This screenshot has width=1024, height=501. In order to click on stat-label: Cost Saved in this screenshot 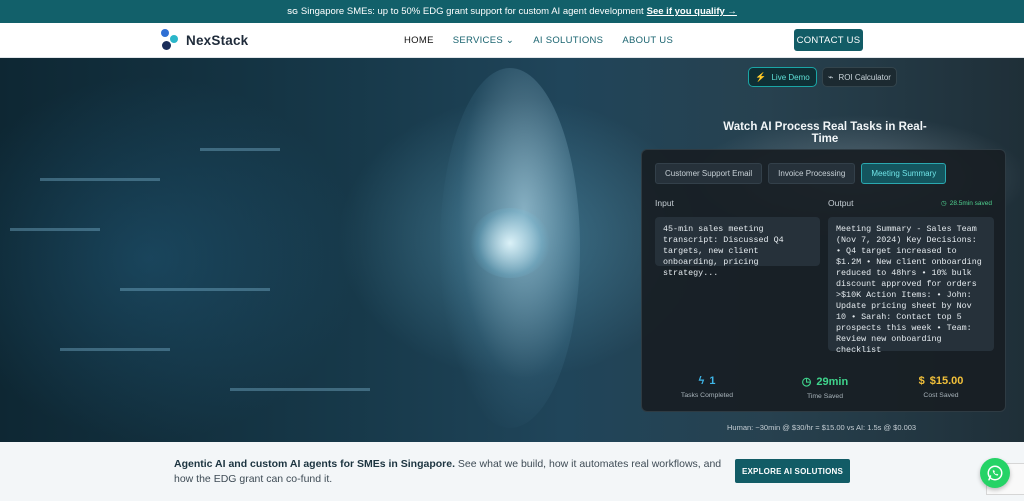, I will do `click(941, 395)`.